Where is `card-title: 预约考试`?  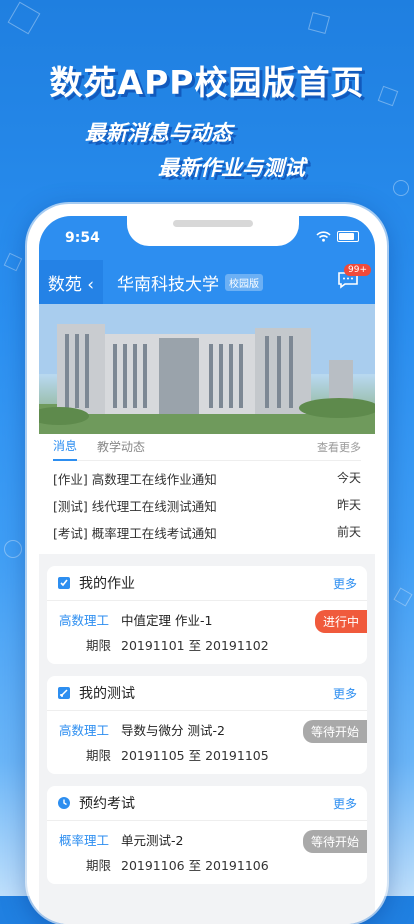 card-title: 预约考试 is located at coordinates (107, 804).